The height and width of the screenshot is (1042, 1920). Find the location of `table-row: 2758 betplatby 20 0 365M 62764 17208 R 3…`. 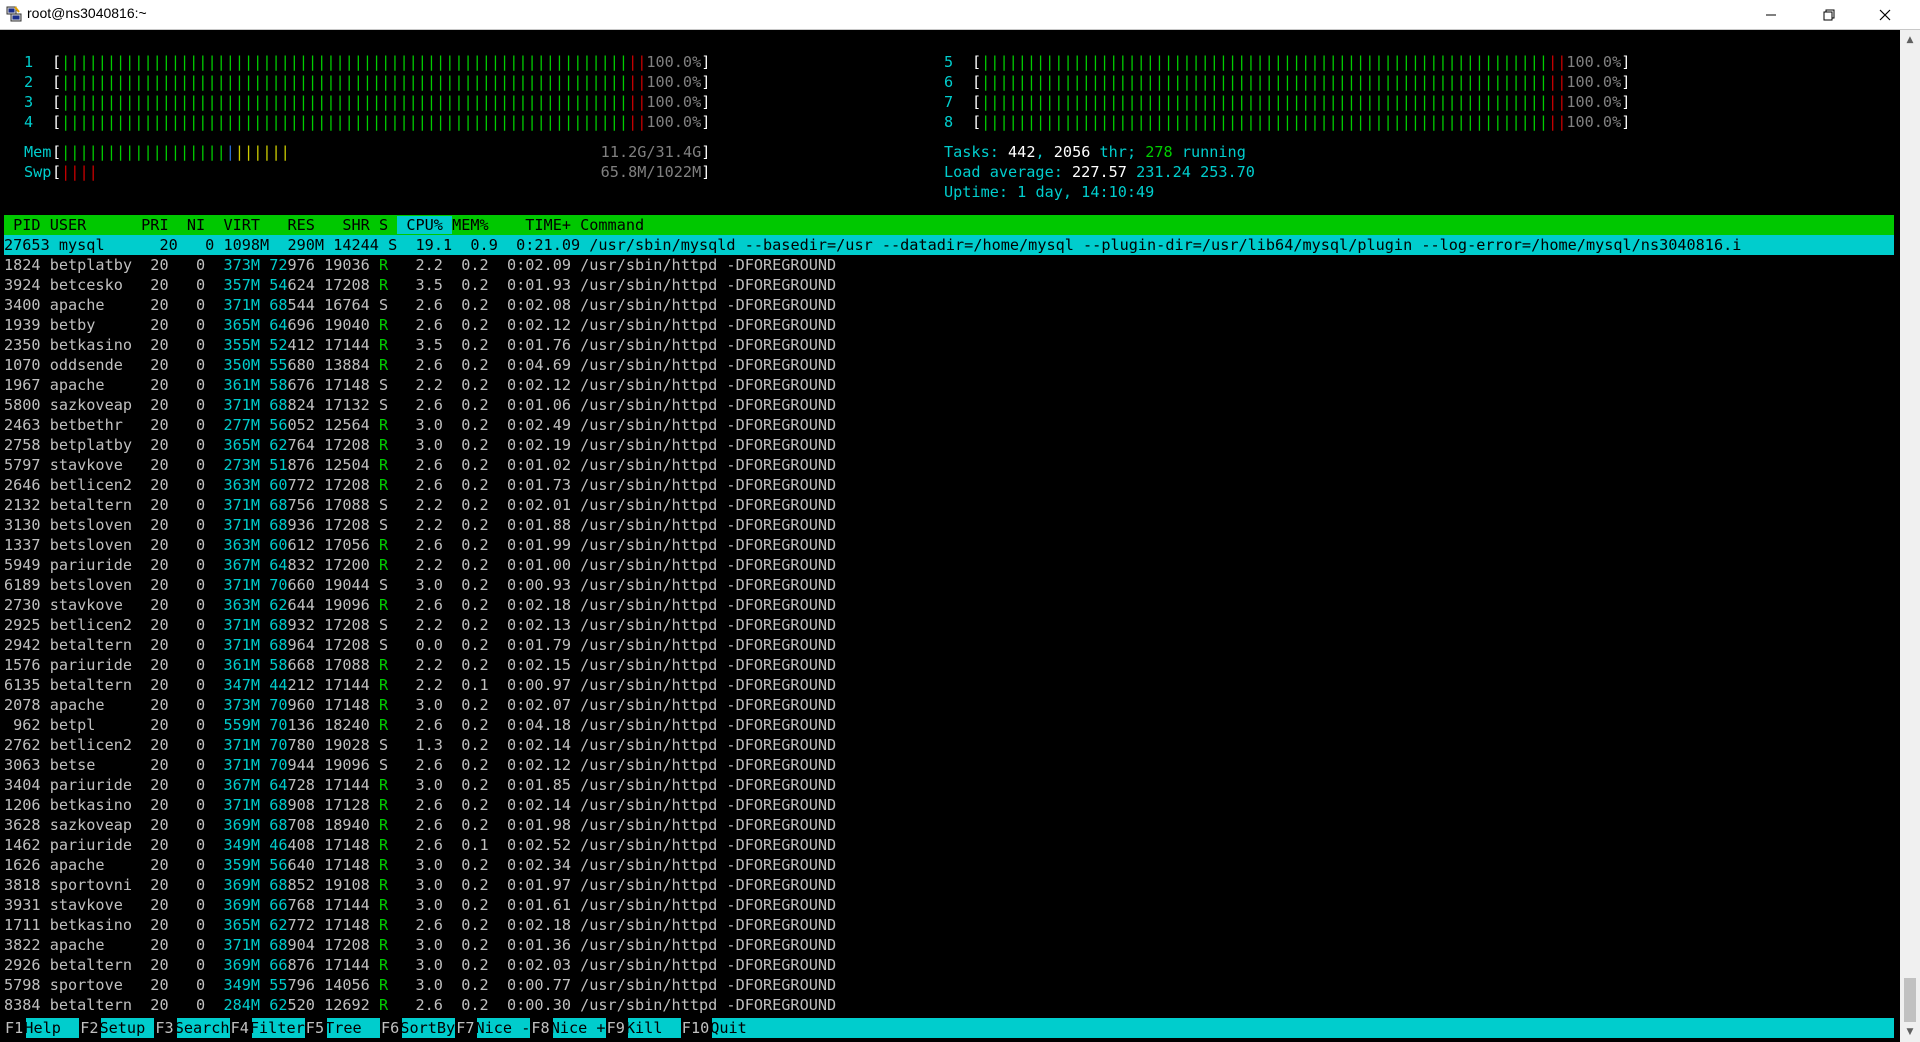

table-row: 2758 betplatby 20 0 365M 62764 17208 R 3… is located at coordinates (420, 445).